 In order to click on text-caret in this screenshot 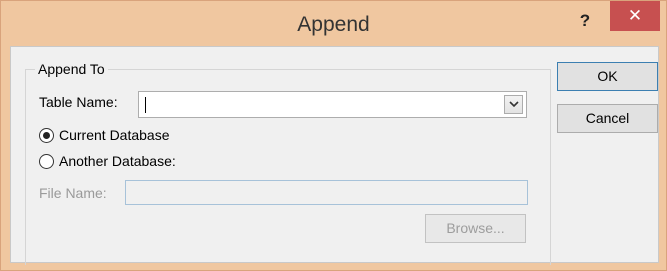, I will do `click(145, 105)`.